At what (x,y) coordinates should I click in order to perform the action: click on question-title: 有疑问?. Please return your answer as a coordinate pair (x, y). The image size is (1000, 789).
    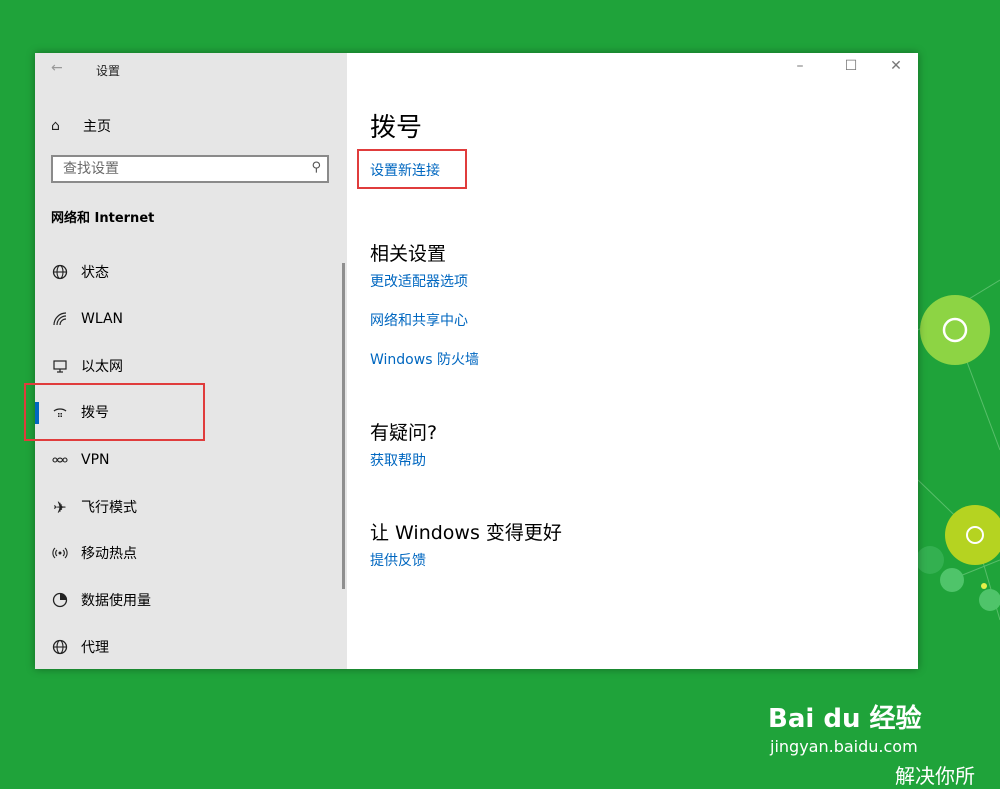
    Looking at the image, I should click on (404, 433).